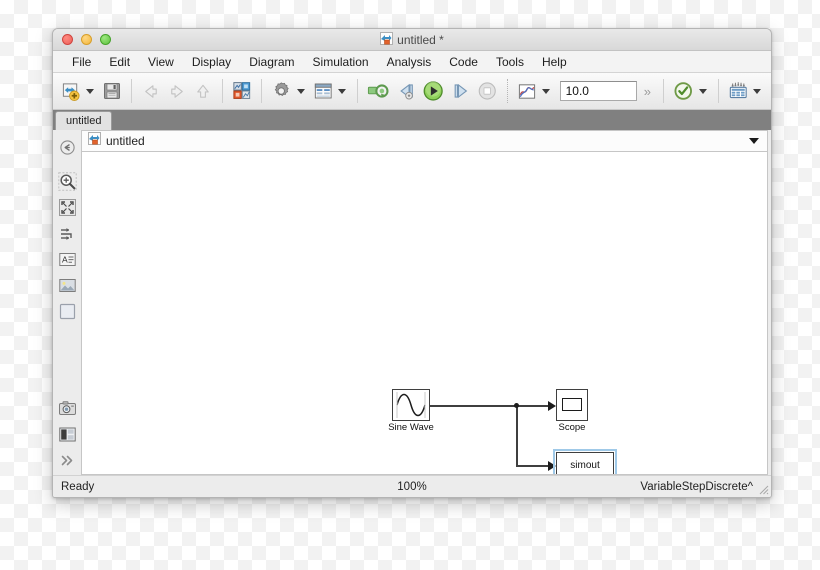  I want to click on window-title-group: untitled *, so click(412, 39).